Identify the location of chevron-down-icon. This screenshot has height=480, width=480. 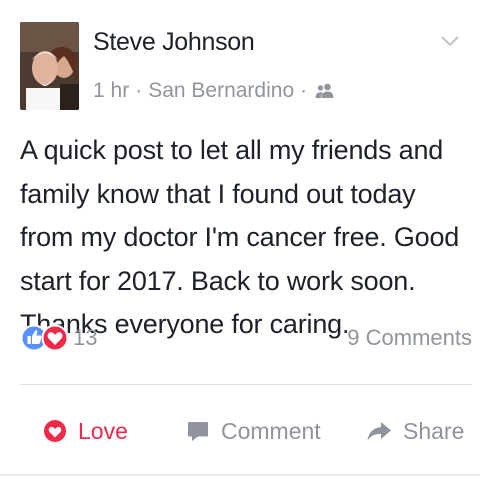
(450, 41).